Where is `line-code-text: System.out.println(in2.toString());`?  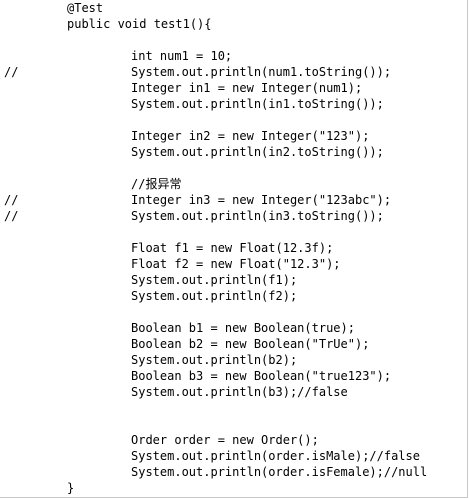 line-code-text: System.out.println(in2.toString()); is located at coordinates (257, 152).